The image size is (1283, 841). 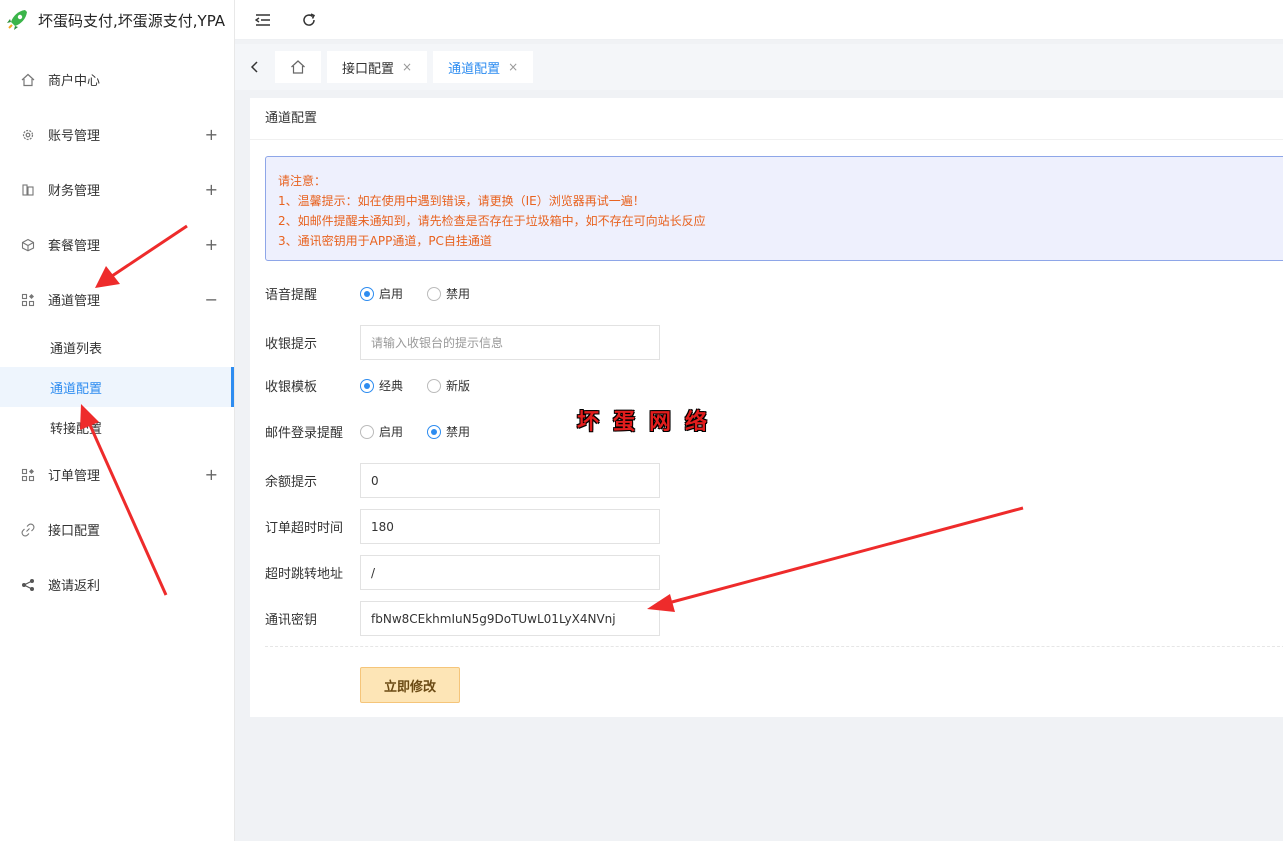 I want to click on template-classic-radio: 经典, so click(x=381, y=385).